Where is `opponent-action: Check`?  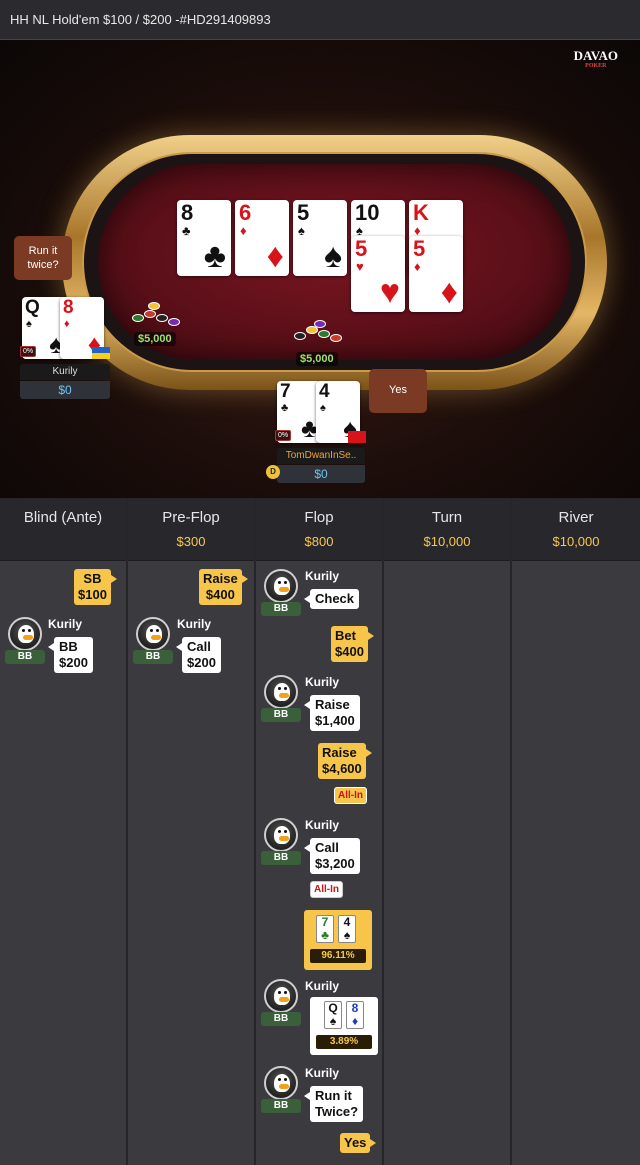
opponent-action: Check is located at coordinates (331, 599).